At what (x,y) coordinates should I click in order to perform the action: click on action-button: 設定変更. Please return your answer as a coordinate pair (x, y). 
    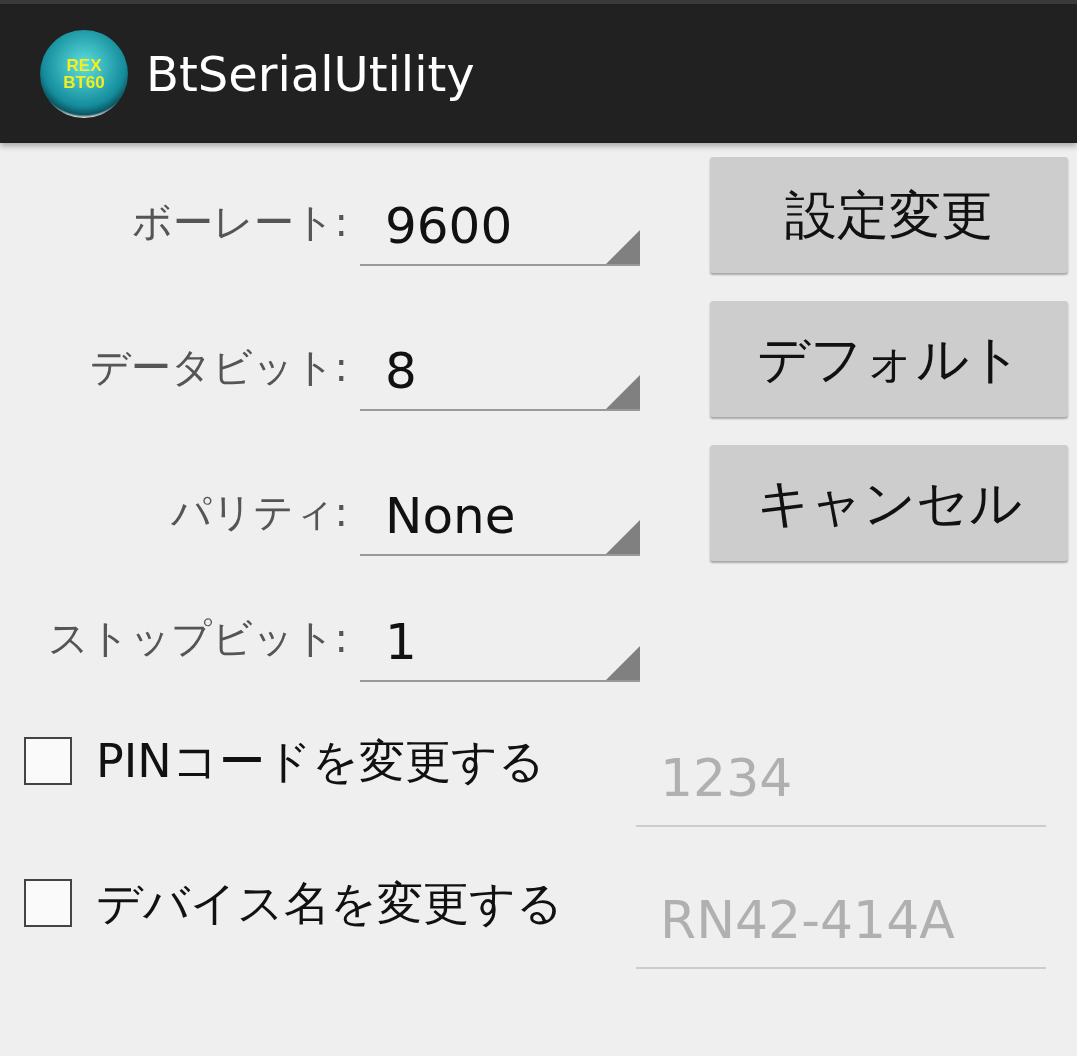
    Looking at the image, I should click on (889, 215).